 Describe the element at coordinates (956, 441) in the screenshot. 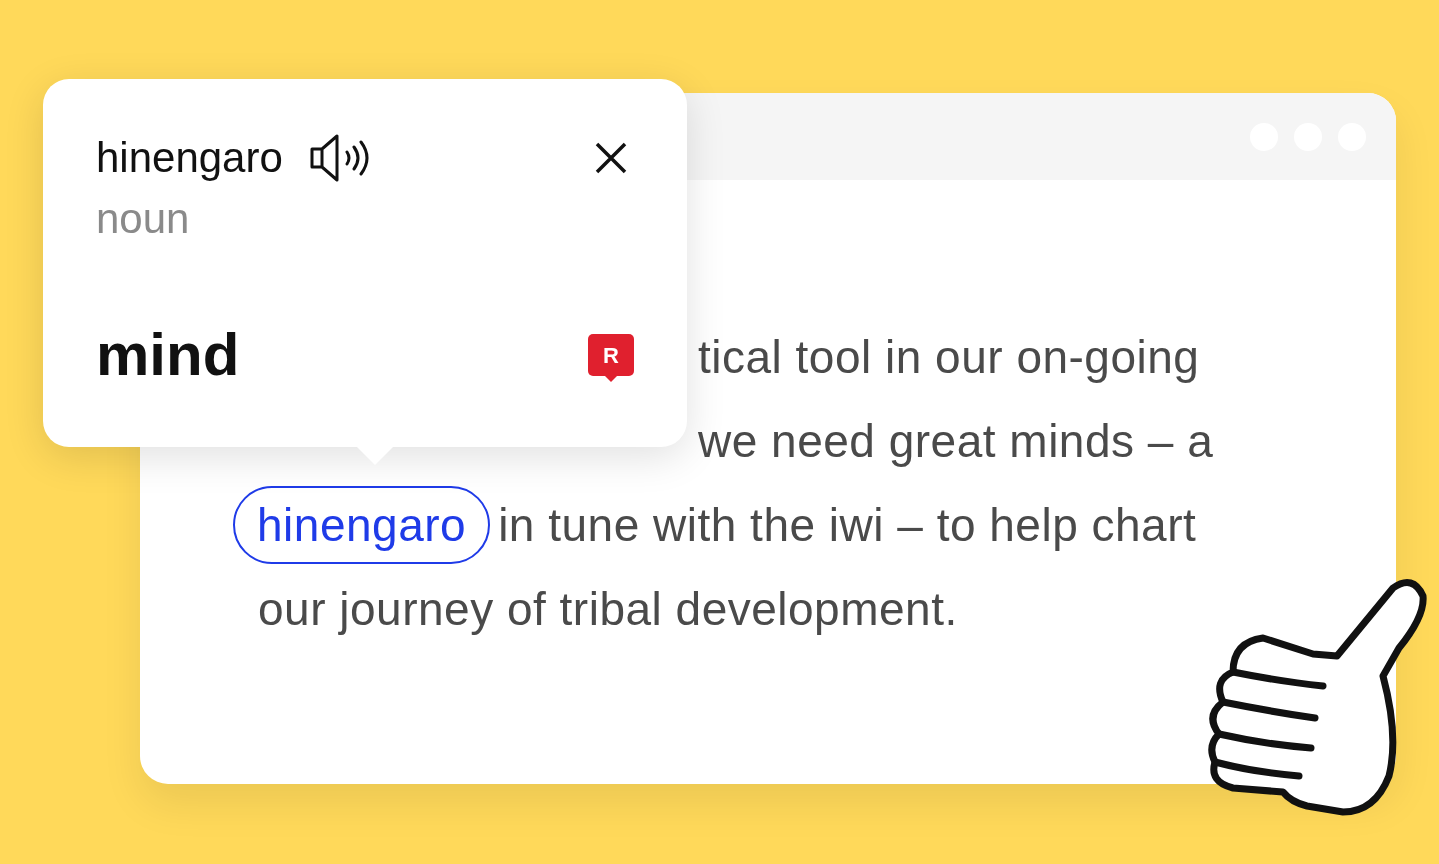

I see `paragraph-line: we need great minds – a` at that location.